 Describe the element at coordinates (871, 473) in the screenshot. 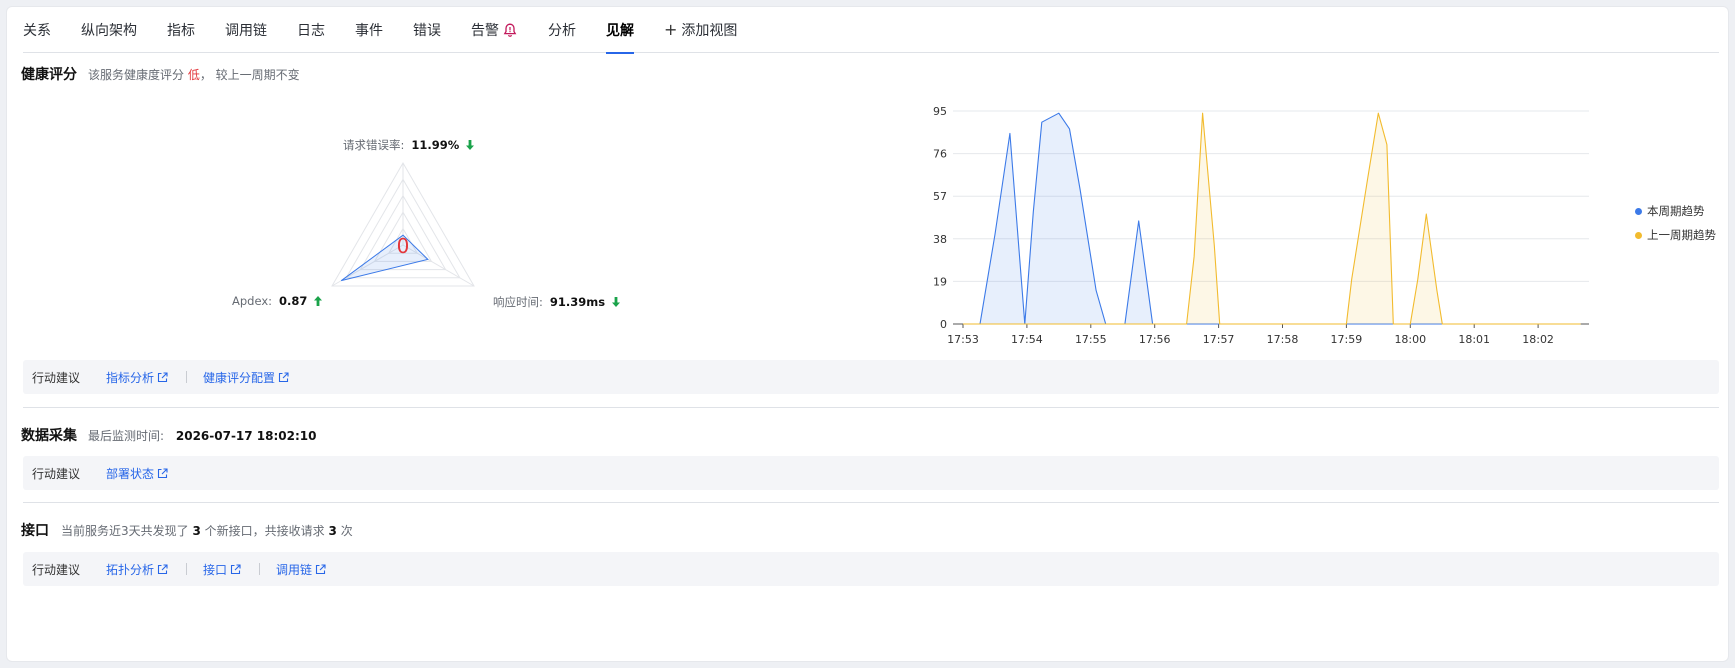

I see `collect-advice-bar: 行动建议 部署状态` at that location.